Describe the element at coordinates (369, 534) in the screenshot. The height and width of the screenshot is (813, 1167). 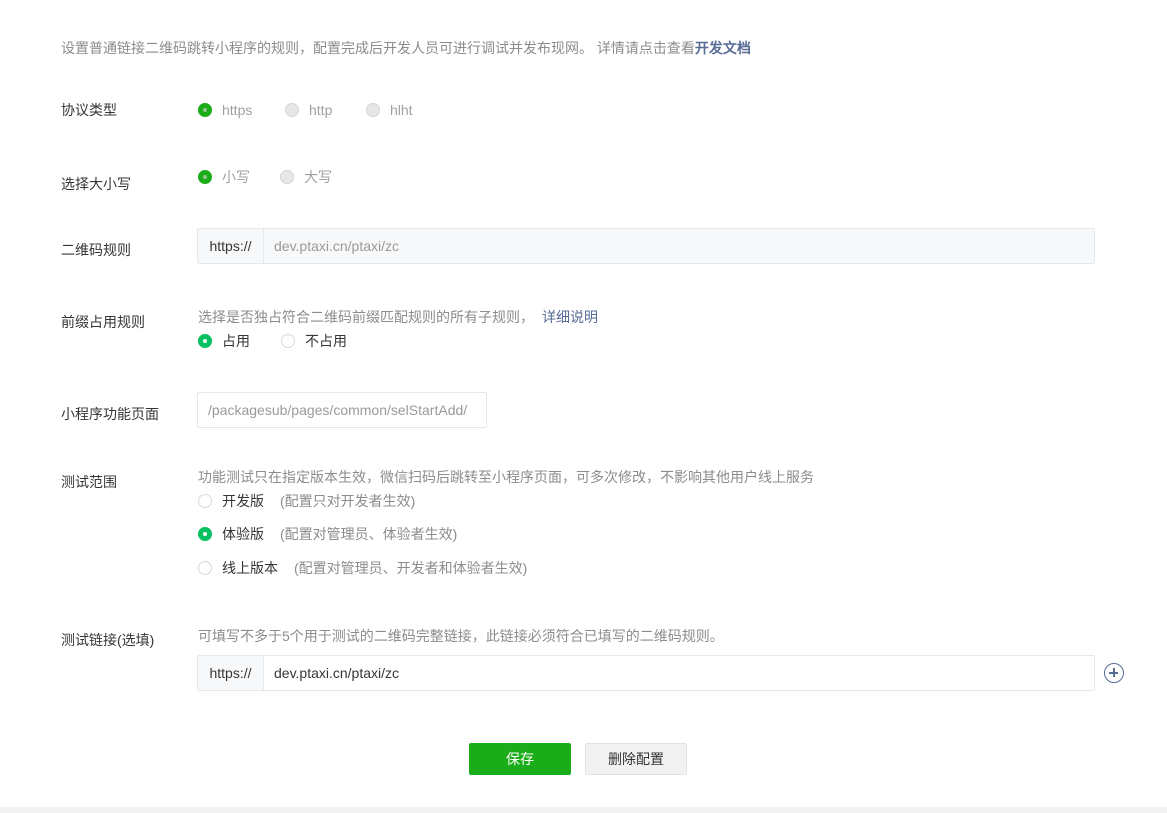
I see `scope-radio-note: (配置对管理员、体验者生效)` at that location.